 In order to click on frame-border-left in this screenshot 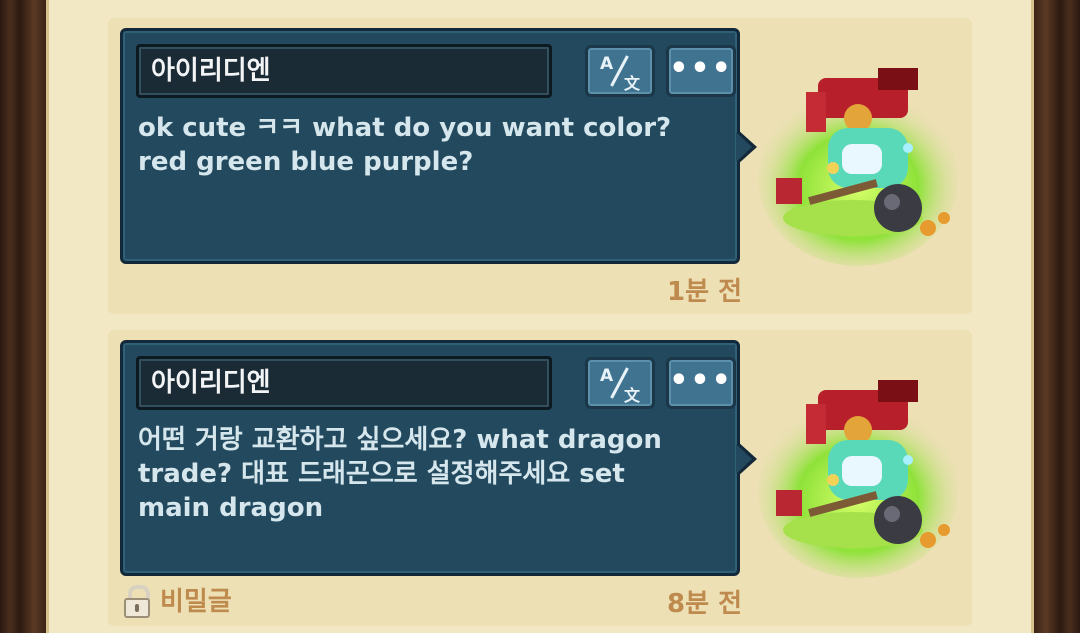, I will do `click(23, 316)`.